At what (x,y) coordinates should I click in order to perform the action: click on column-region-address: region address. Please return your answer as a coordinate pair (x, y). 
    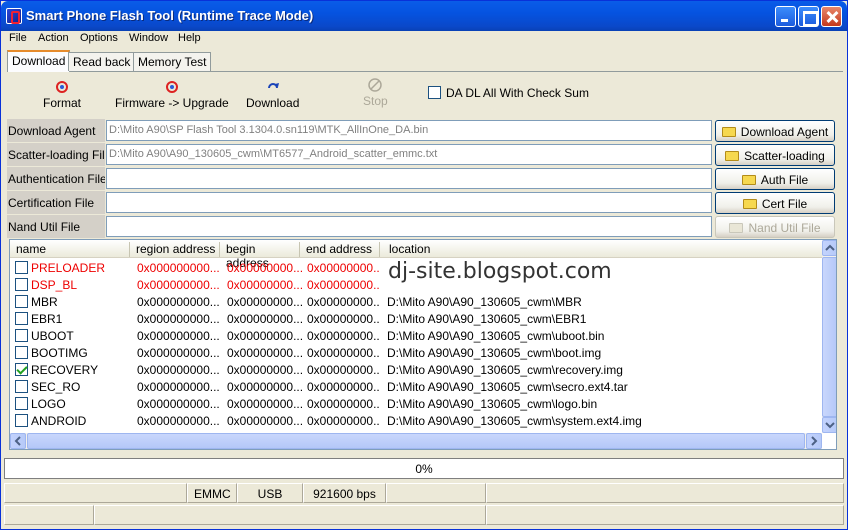
    Looking at the image, I should click on (175, 249).